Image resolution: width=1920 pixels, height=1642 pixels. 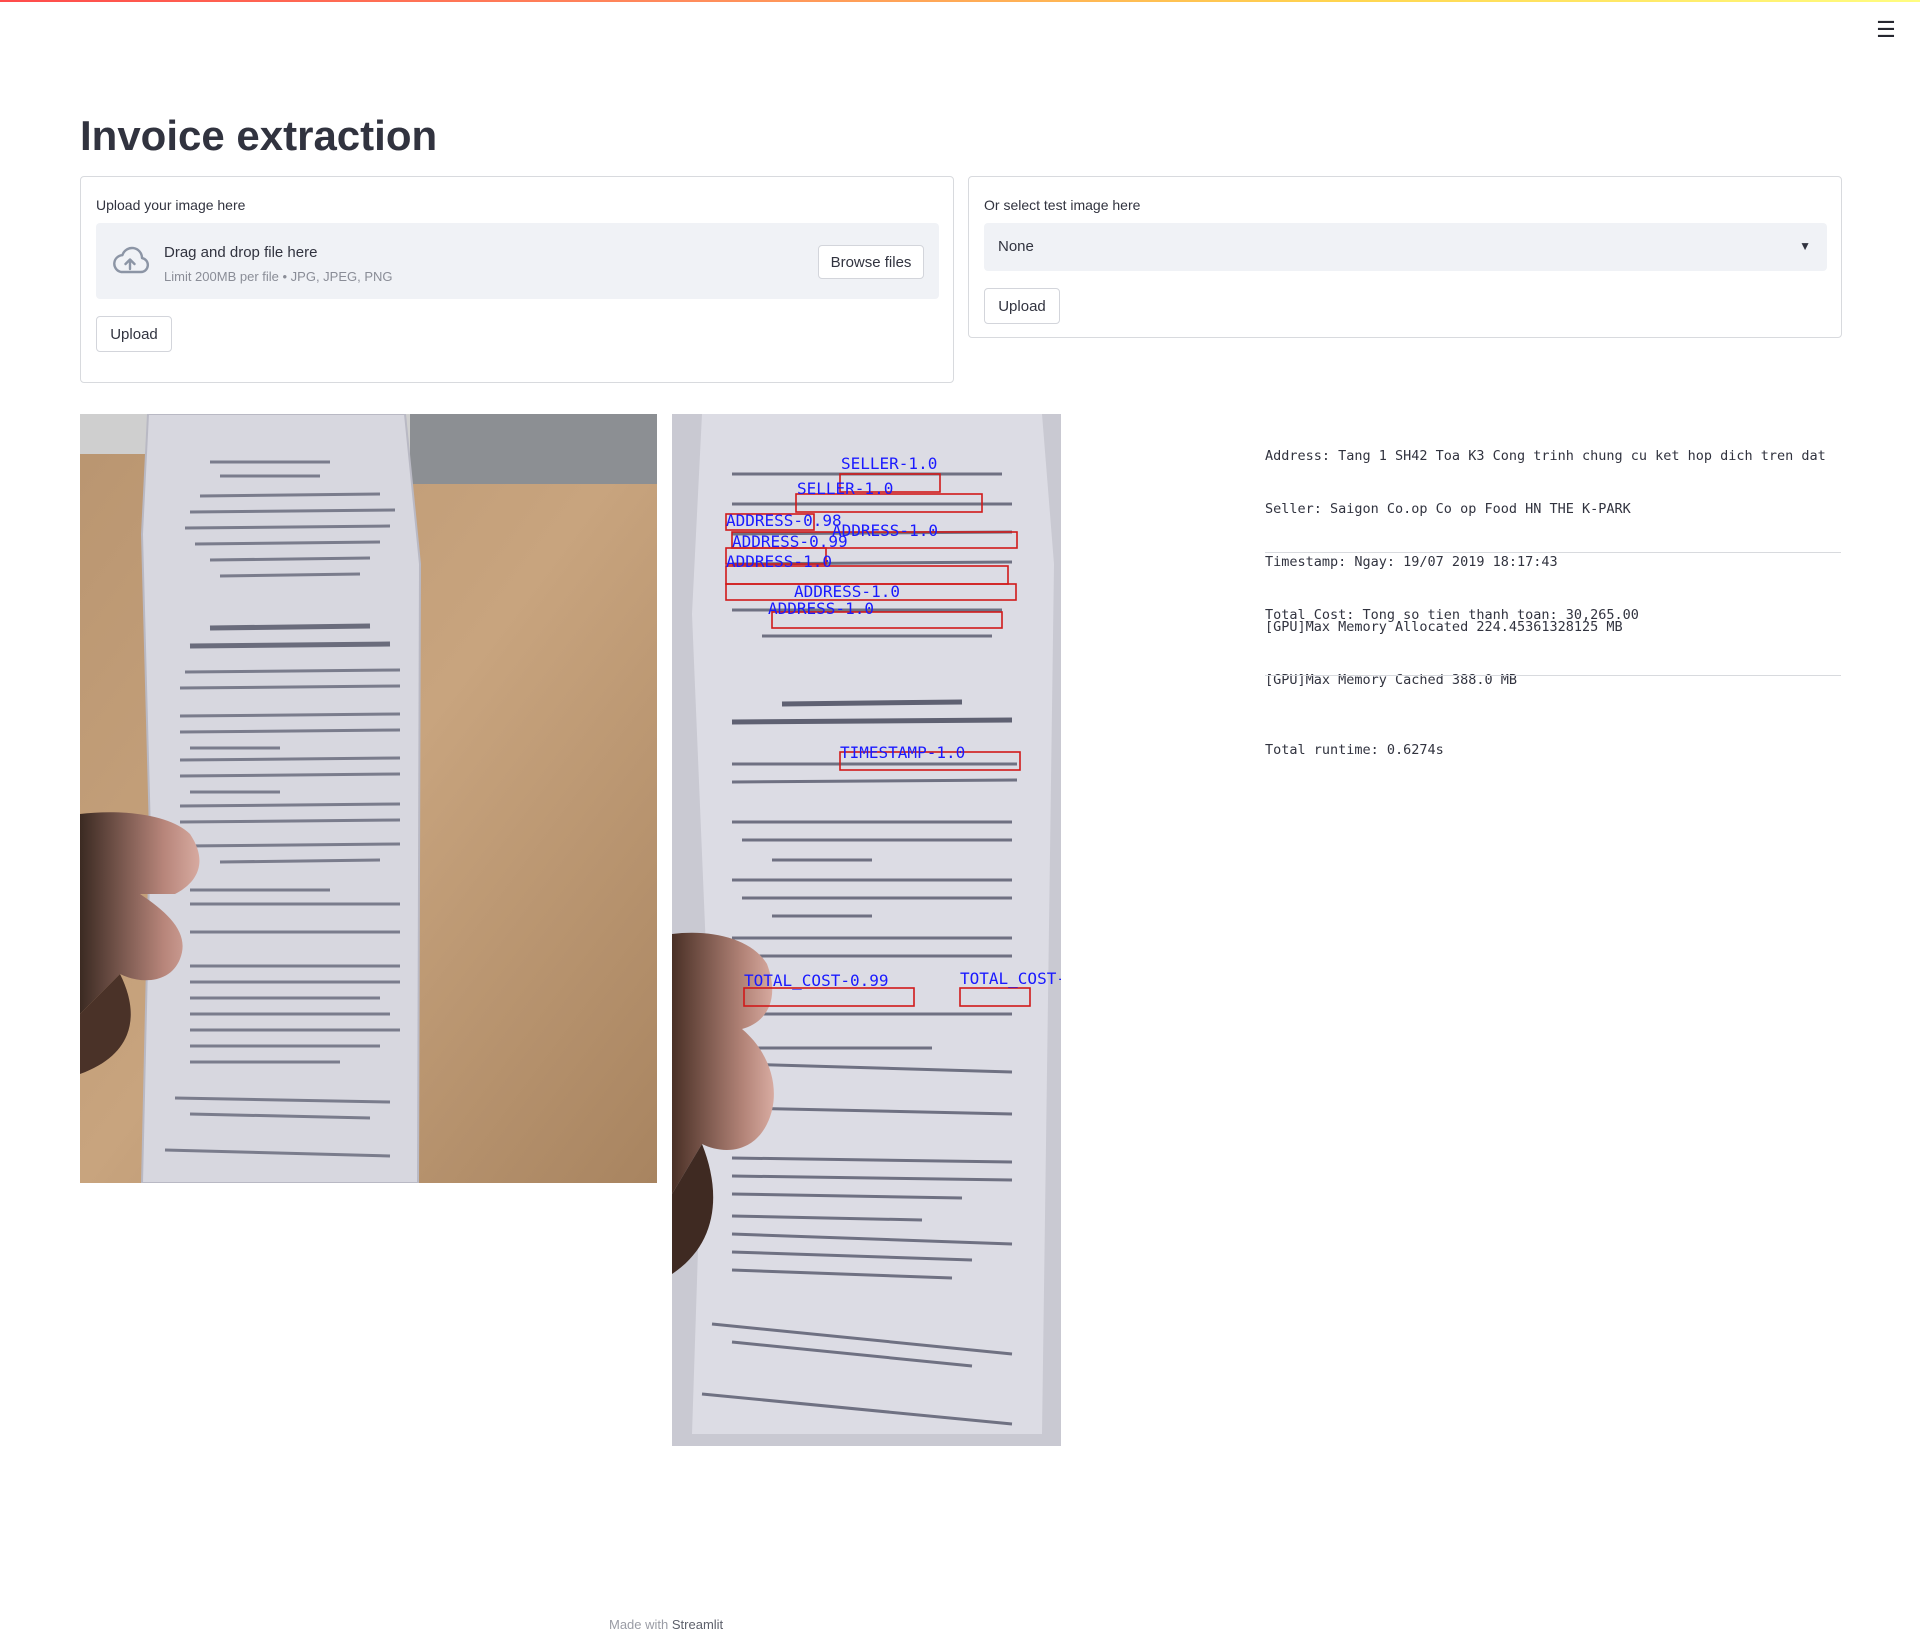 What do you see at coordinates (784, 520) in the screenshot?
I see `annotation-label: ADDRESS-0.98` at bounding box center [784, 520].